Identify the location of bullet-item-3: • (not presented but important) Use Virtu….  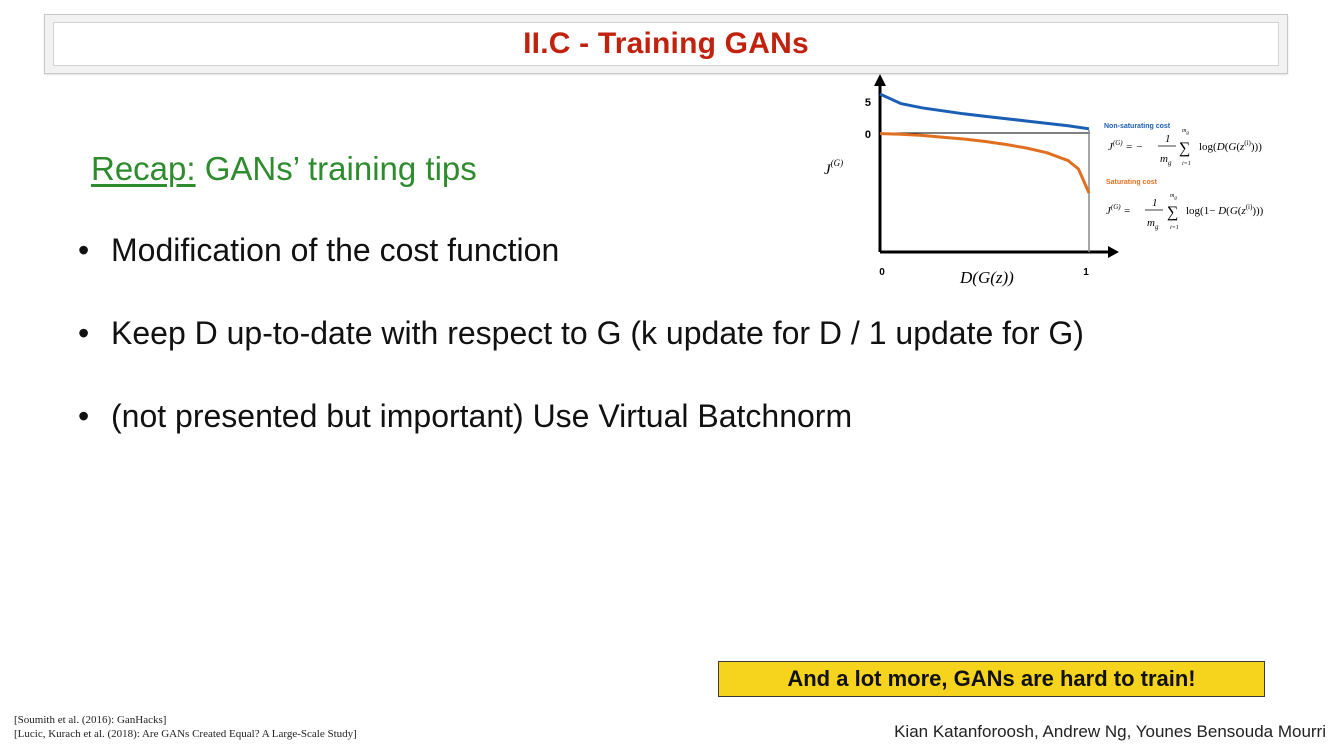
(465, 416).